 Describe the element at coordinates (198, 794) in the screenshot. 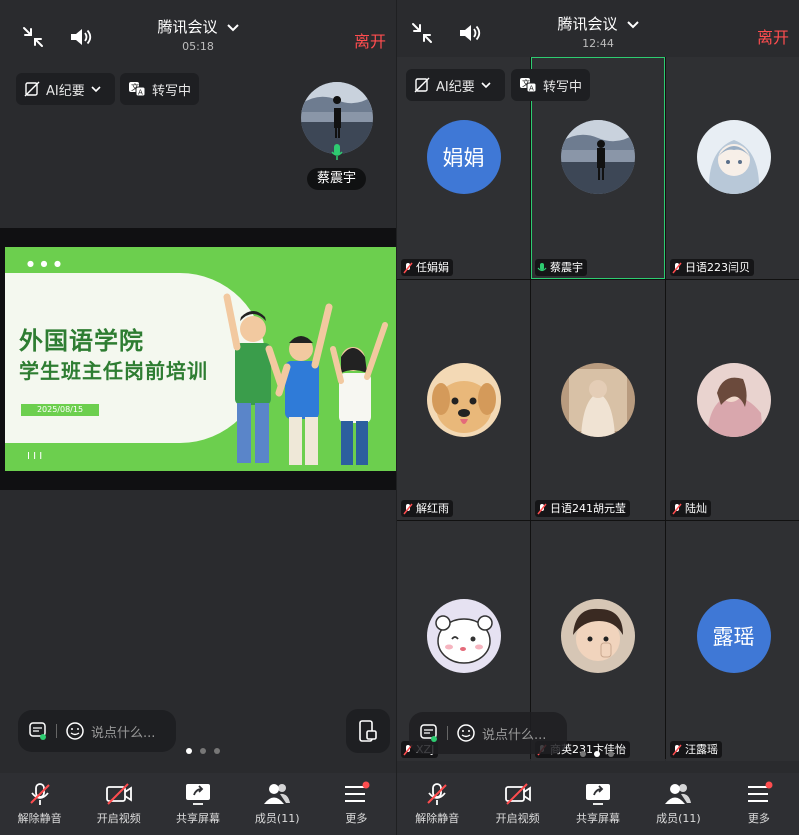

I see `share-screen-icon` at that location.